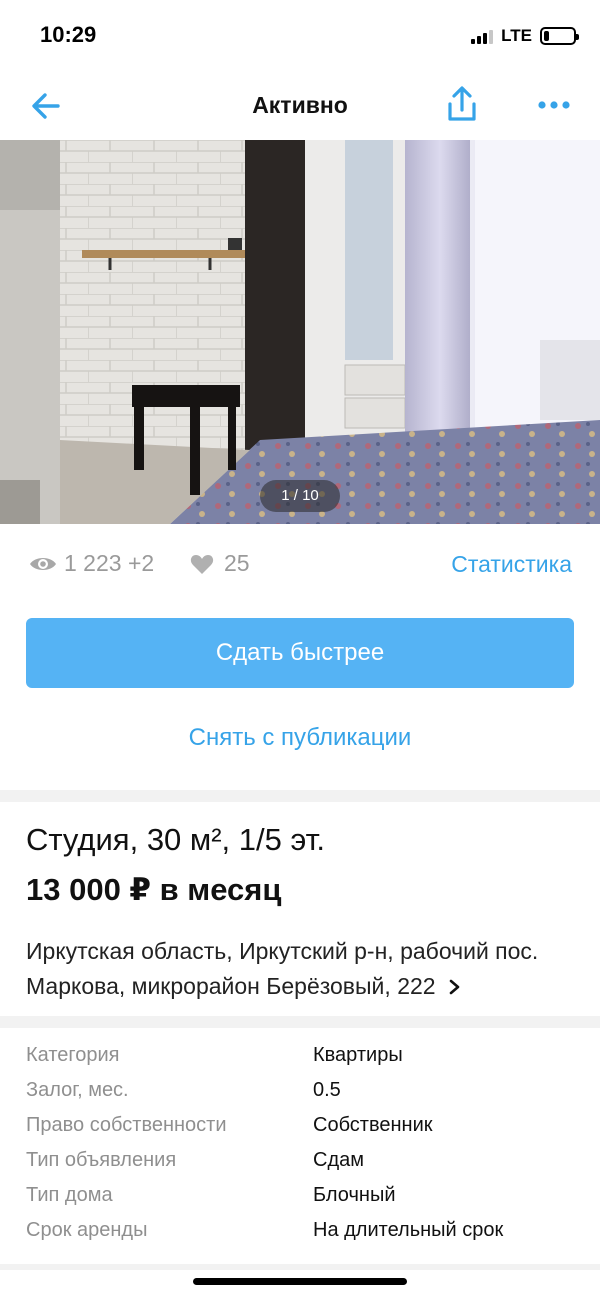 Image resolution: width=600 pixels, height=1298 pixels. I want to click on param-key: Залог, мес., so click(77, 1090).